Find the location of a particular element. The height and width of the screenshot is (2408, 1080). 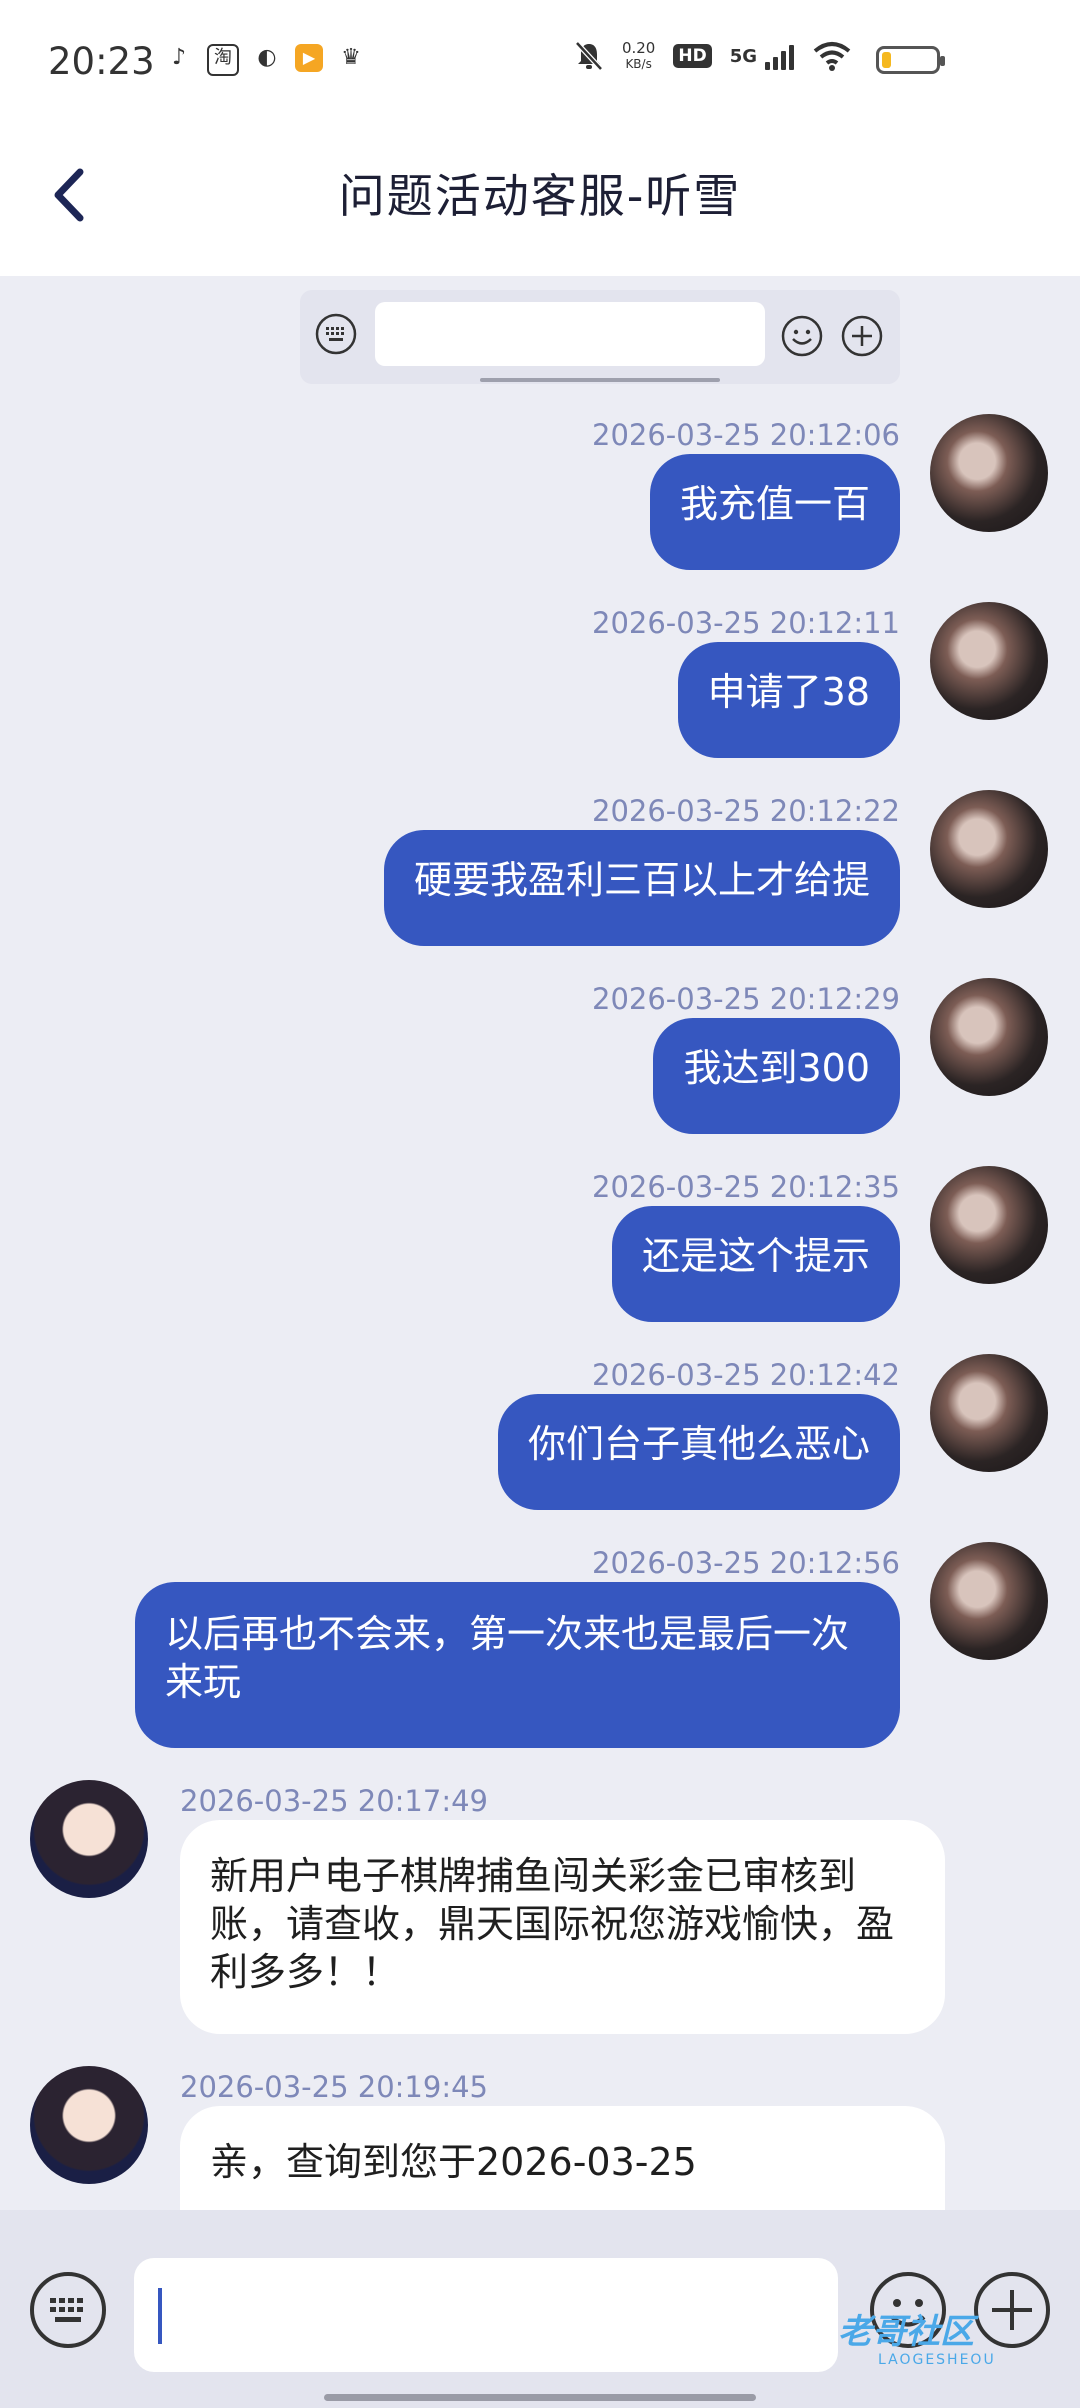

message-timestamp: 2026-03-25 20:12:42 is located at coordinates (746, 1375).